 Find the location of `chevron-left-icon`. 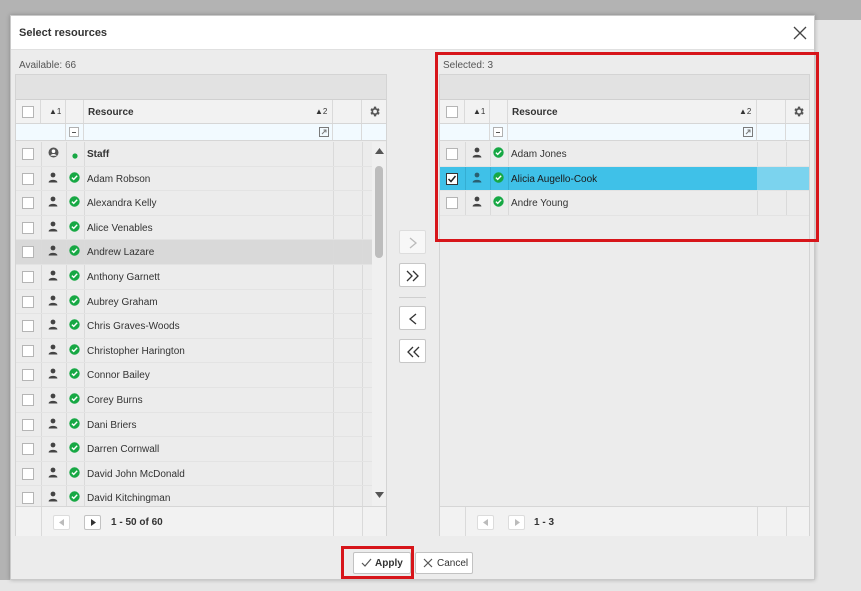

chevron-left-icon is located at coordinates (412, 319).